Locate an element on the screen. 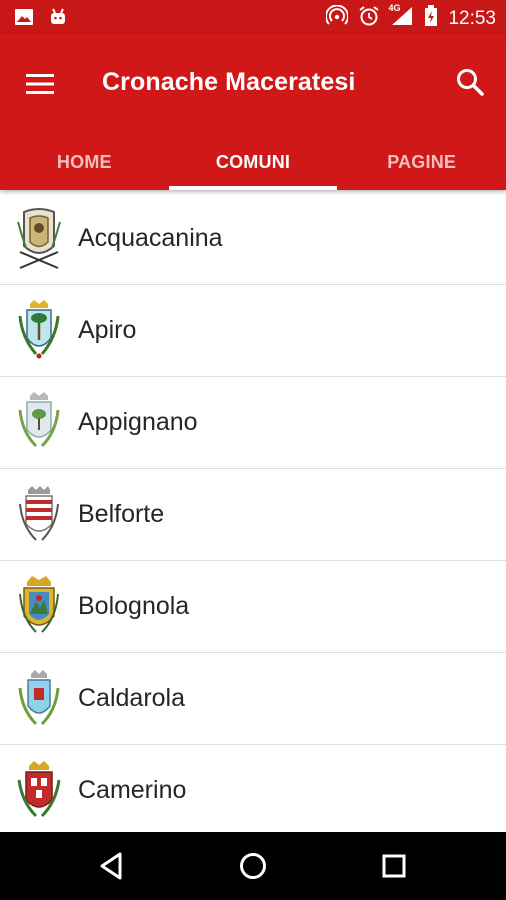 Image resolution: width=506 pixels, height=900 pixels. home-button is located at coordinates (253, 866).